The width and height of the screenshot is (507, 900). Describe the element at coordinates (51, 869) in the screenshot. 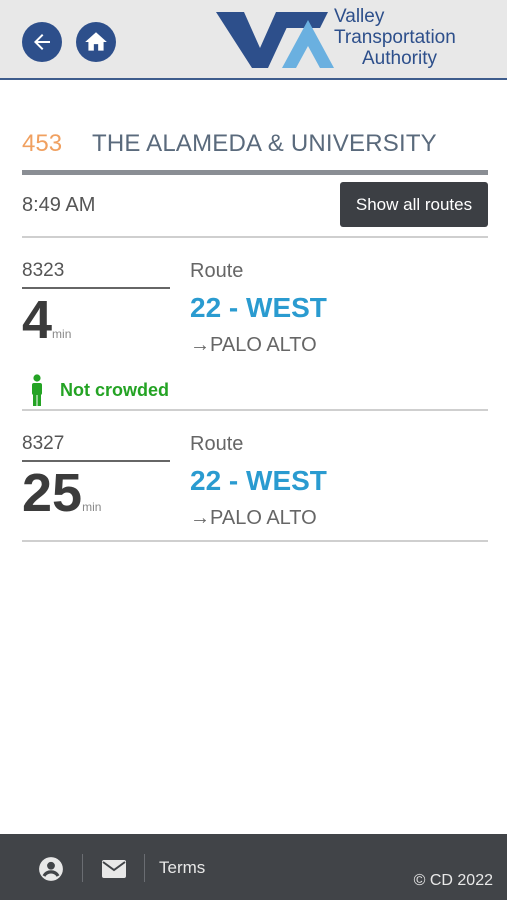

I see `account-circle-icon` at that location.